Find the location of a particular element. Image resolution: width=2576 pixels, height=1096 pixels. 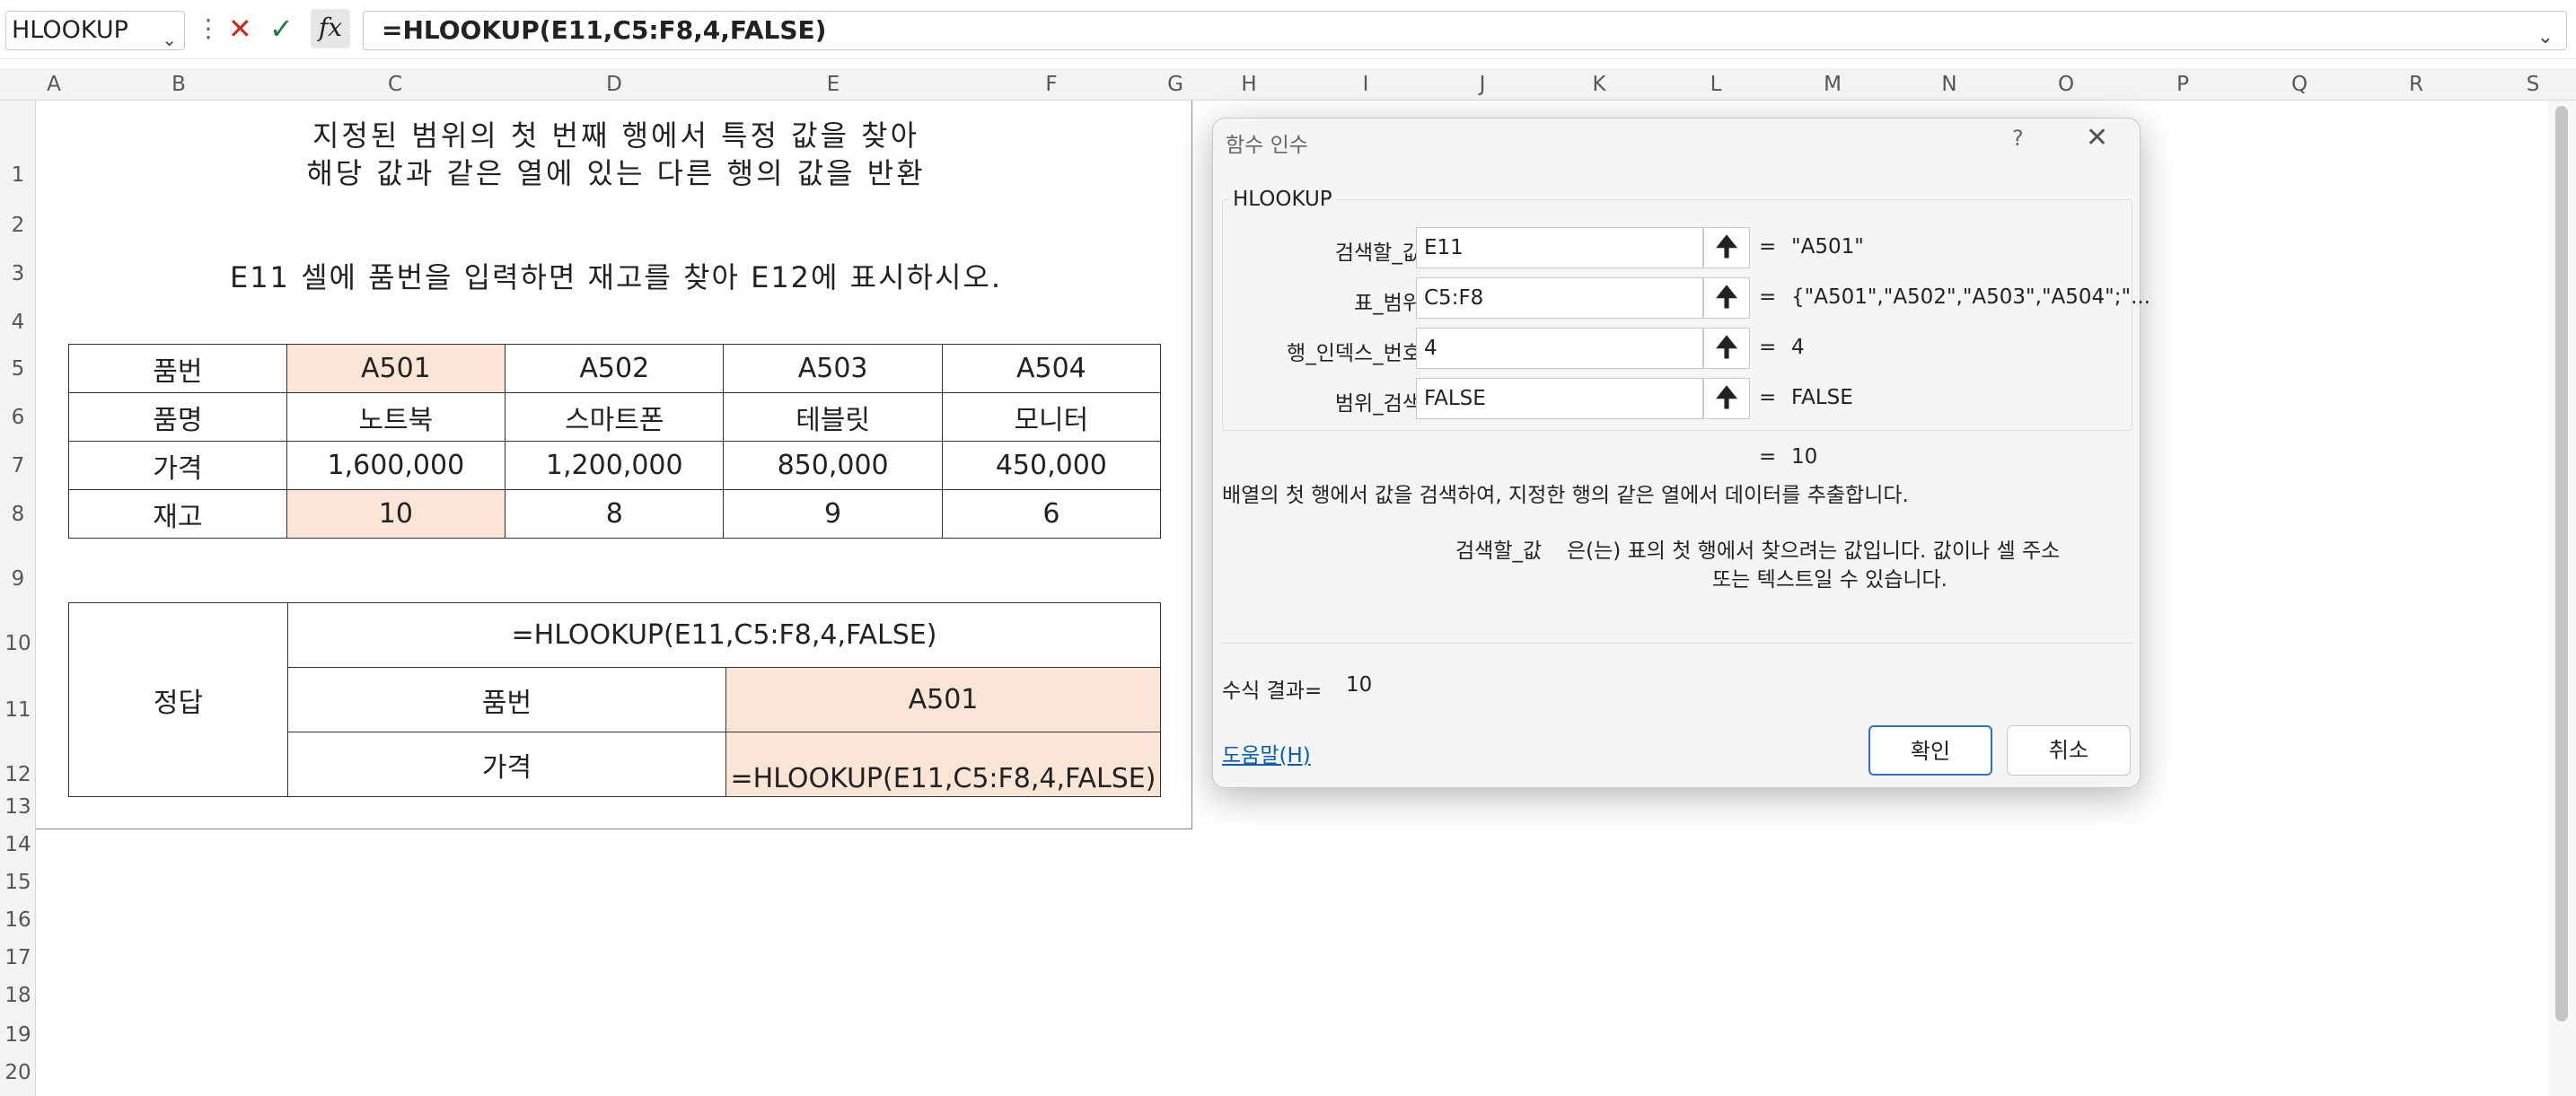

row-header-6: 6 is located at coordinates (18, 417).